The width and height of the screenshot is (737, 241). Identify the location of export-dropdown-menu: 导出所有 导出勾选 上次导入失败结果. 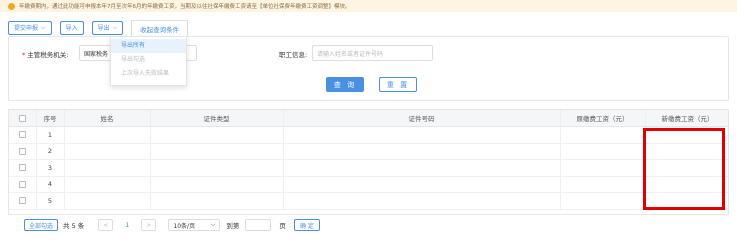
(148, 61).